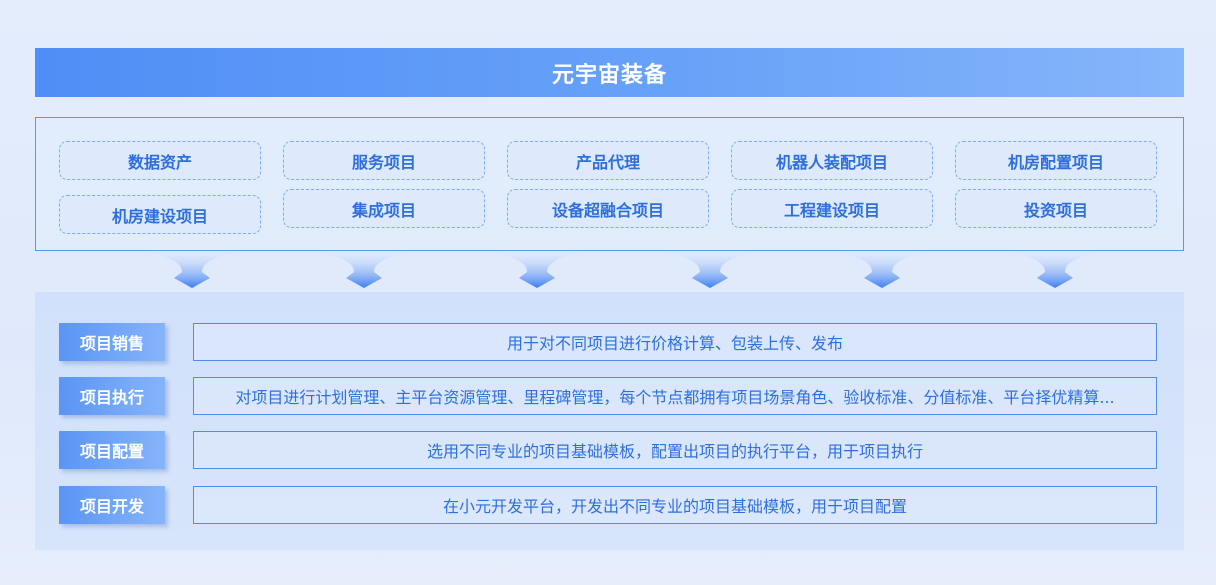 This screenshot has width=1216, height=585. Describe the element at coordinates (112, 450) in the screenshot. I see `row-label-configuration: 项目配置` at that location.